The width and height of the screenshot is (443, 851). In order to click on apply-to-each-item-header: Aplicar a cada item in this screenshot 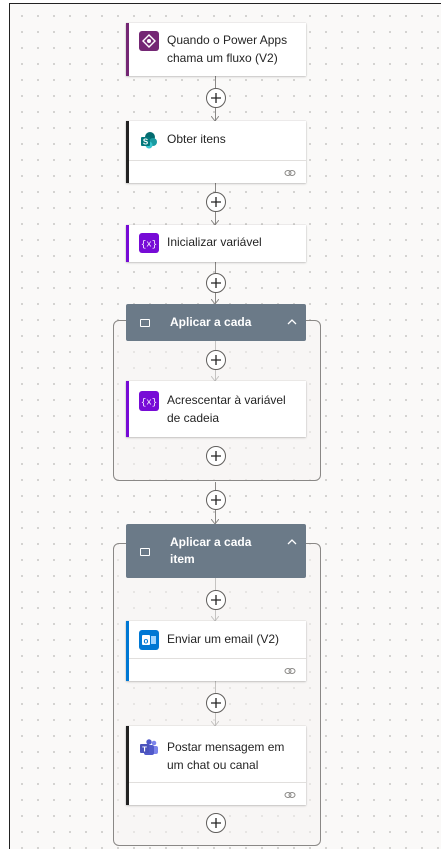, I will do `click(216, 551)`.